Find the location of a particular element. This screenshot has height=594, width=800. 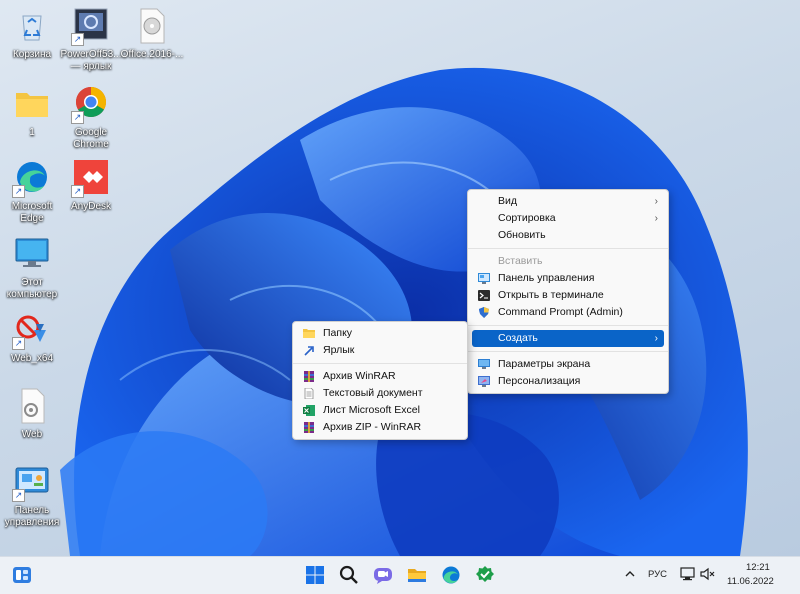

clock-time: 12:21 is located at coordinates (758, 567).